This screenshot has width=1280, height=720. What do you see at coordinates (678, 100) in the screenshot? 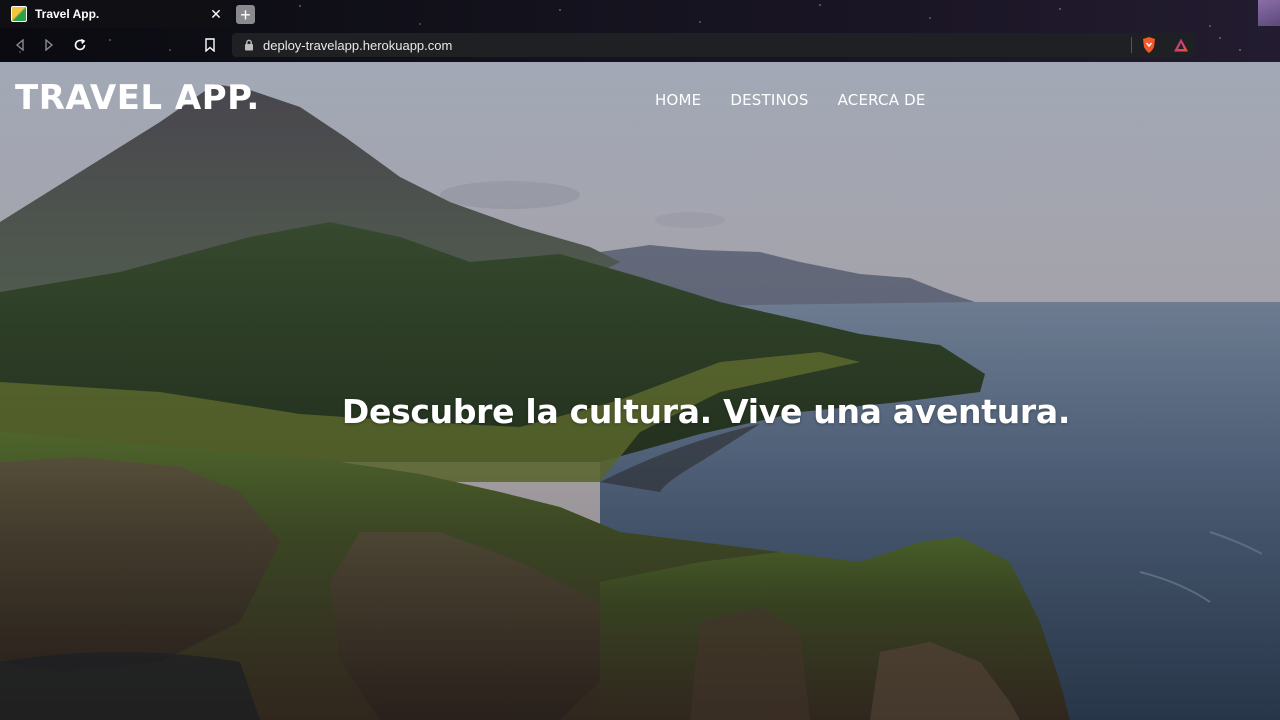
I see `nav-home: HOME` at bounding box center [678, 100].